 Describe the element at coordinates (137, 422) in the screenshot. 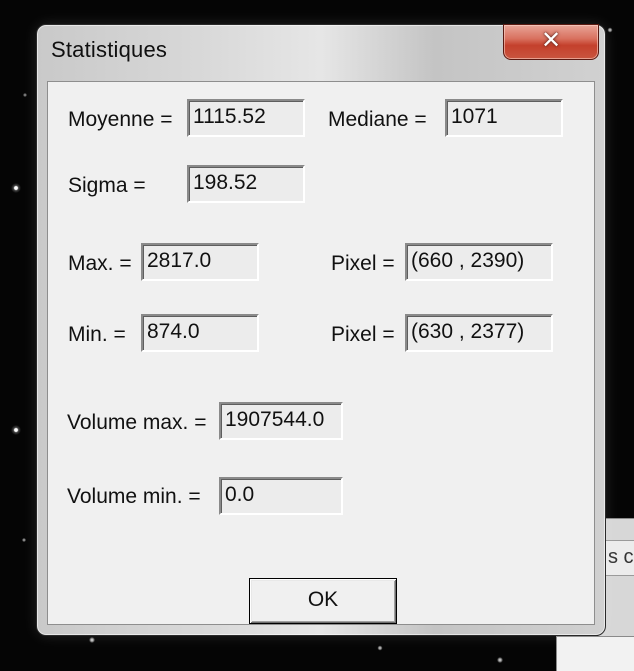

I see `volume-max-label: Volume max. =` at that location.